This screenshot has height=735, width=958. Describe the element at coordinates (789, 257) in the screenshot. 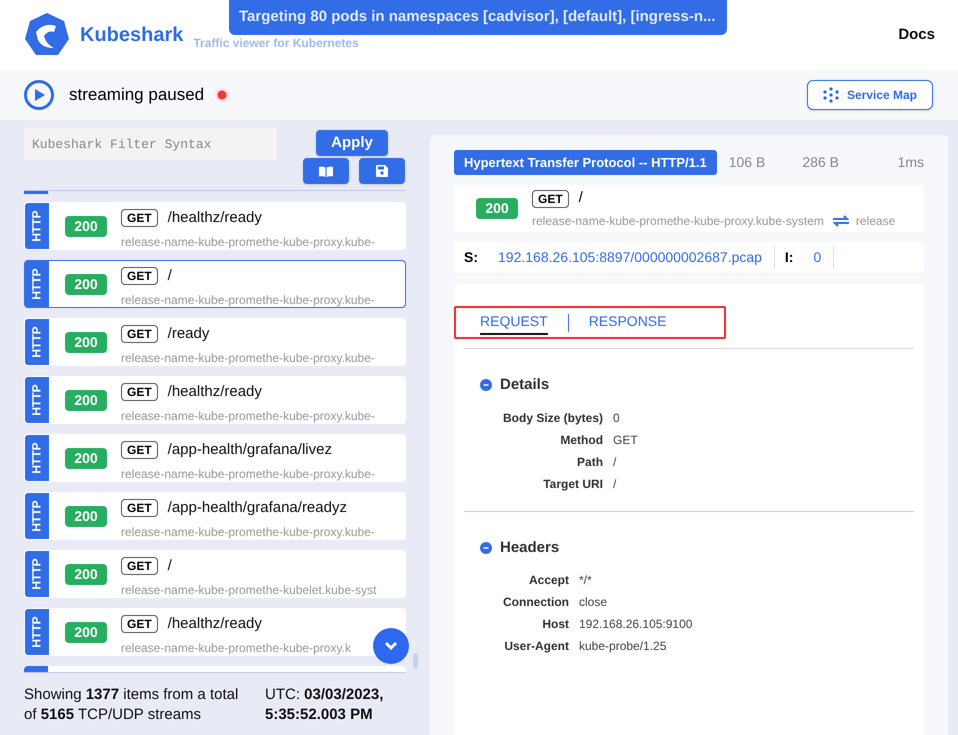

I see `index-label: I:` at that location.